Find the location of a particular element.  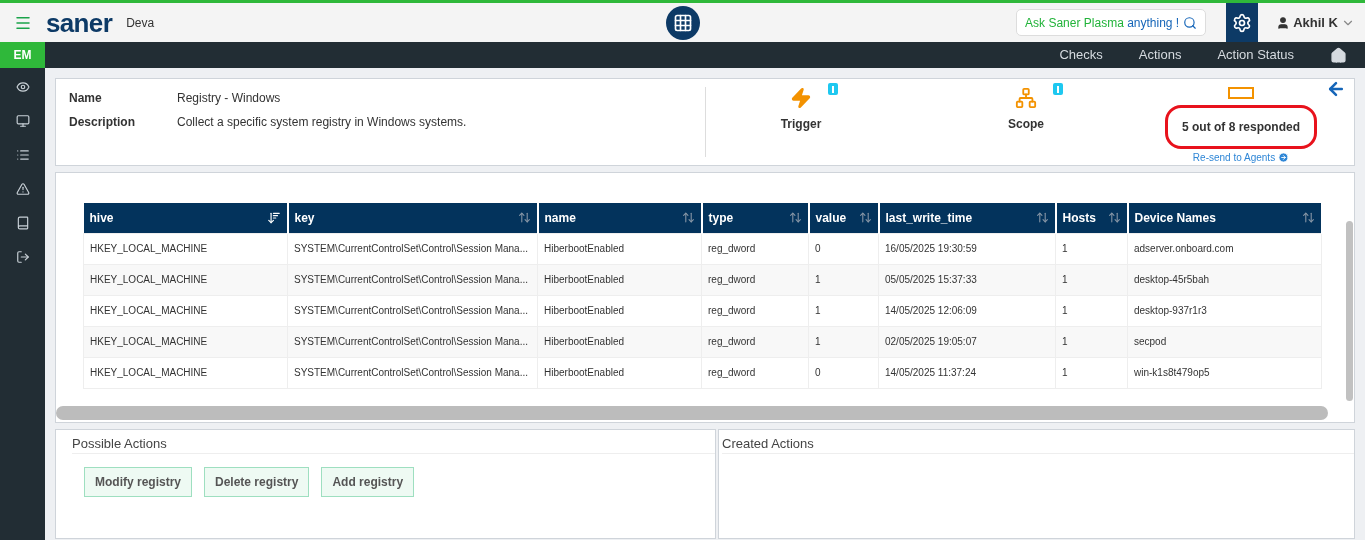

monitor-icon is located at coordinates (22, 121).